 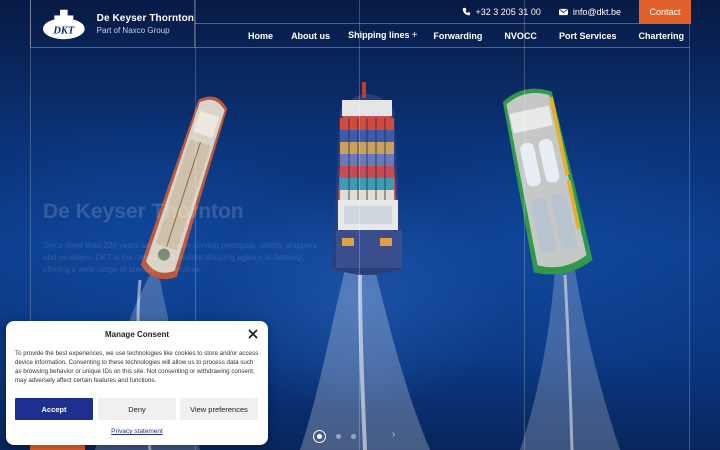 What do you see at coordinates (219, 409) in the screenshot?
I see `view-preferences-button: View preferences` at bounding box center [219, 409].